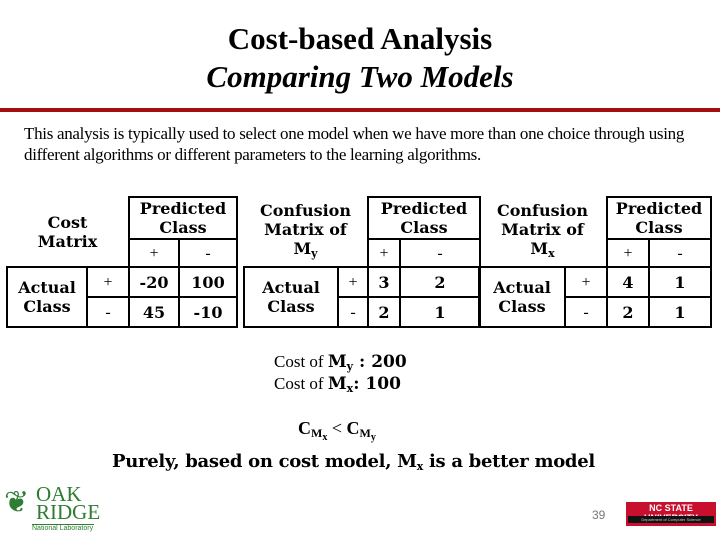  Describe the element at coordinates (154, 282) in the screenshot. I see `matrix-cell: -20` at that location.